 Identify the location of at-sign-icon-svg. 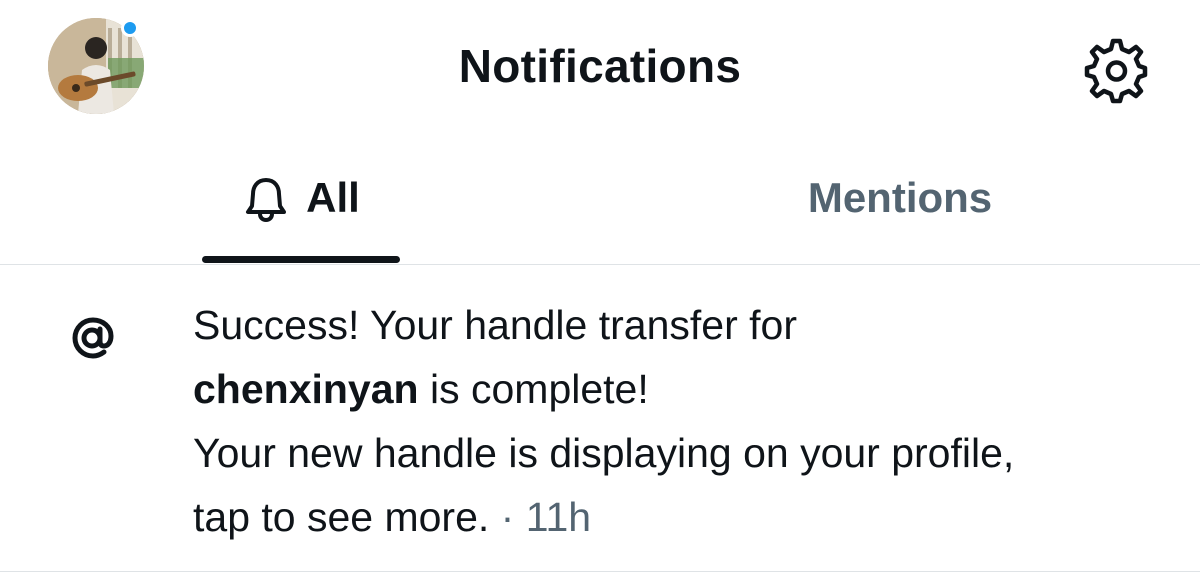
(93, 338).